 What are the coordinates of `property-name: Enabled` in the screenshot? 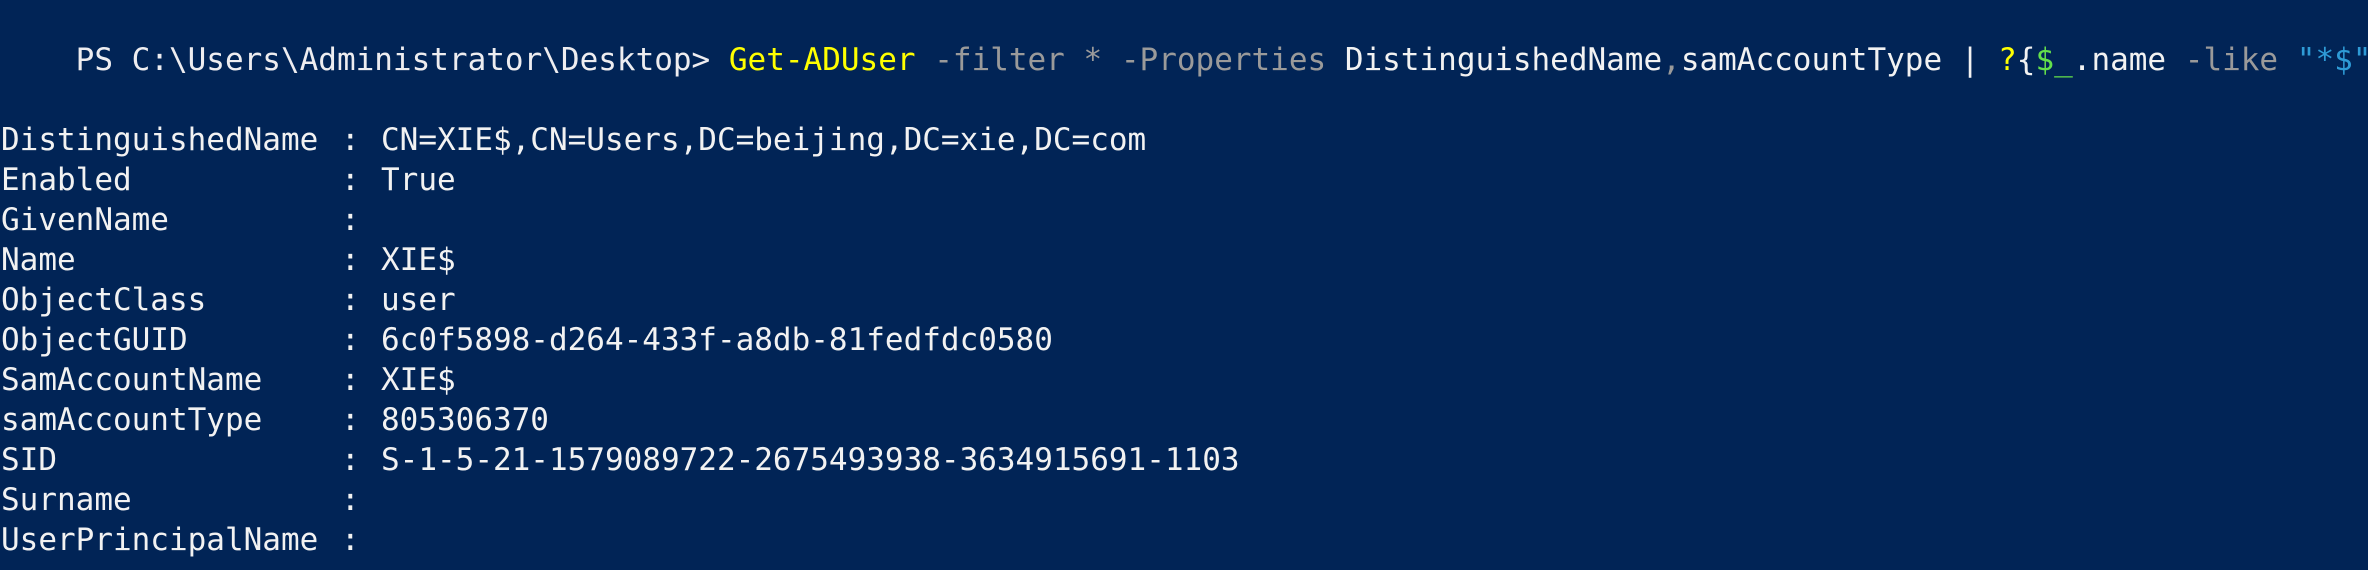 It's located at (66, 180).